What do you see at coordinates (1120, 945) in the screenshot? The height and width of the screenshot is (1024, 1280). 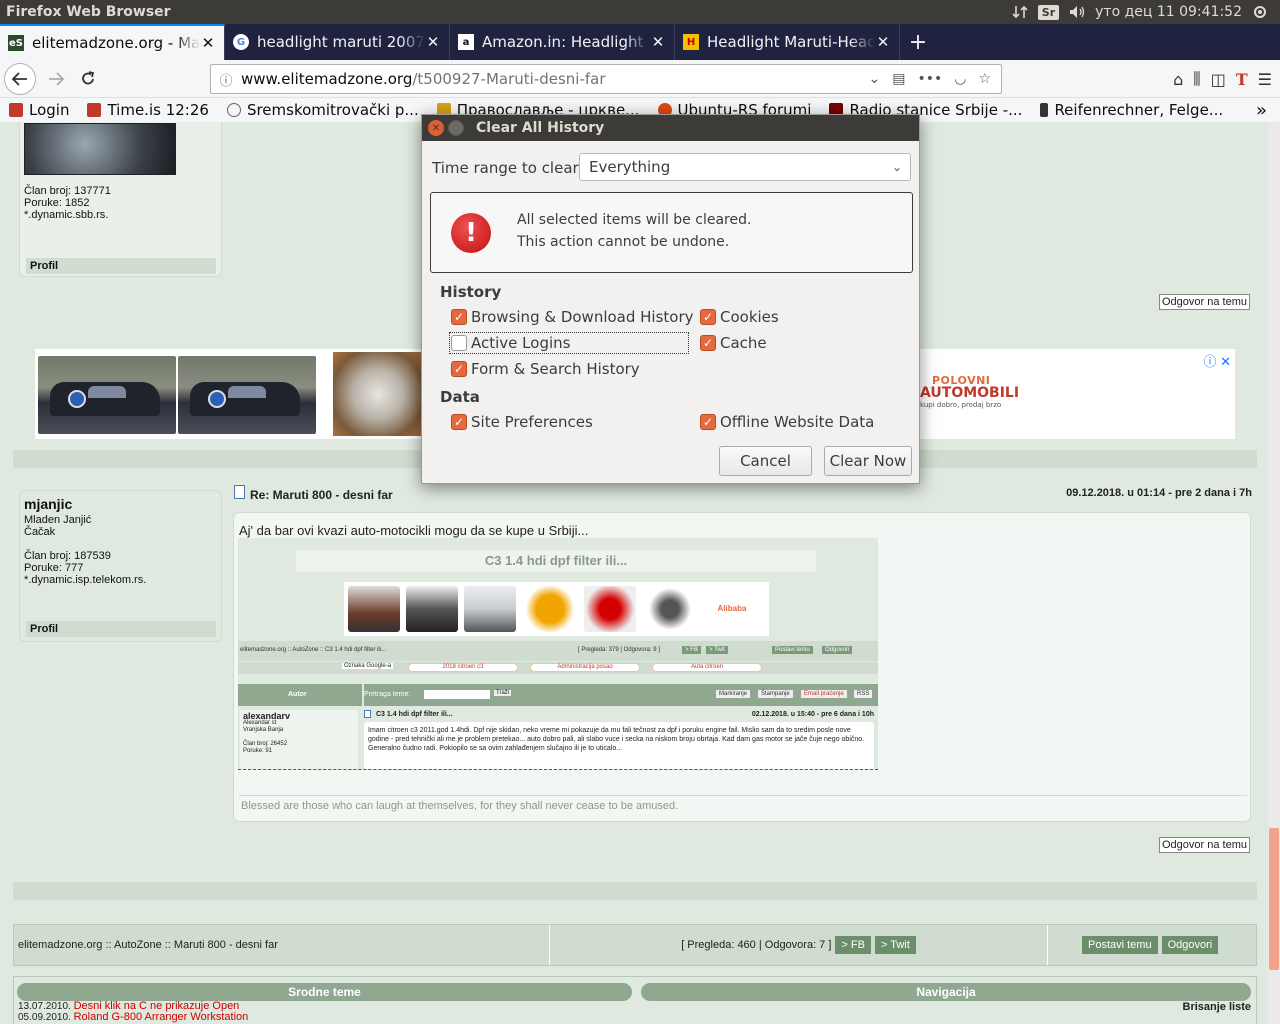 I see `new-topic-button: Postavi temu` at bounding box center [1120, 945].